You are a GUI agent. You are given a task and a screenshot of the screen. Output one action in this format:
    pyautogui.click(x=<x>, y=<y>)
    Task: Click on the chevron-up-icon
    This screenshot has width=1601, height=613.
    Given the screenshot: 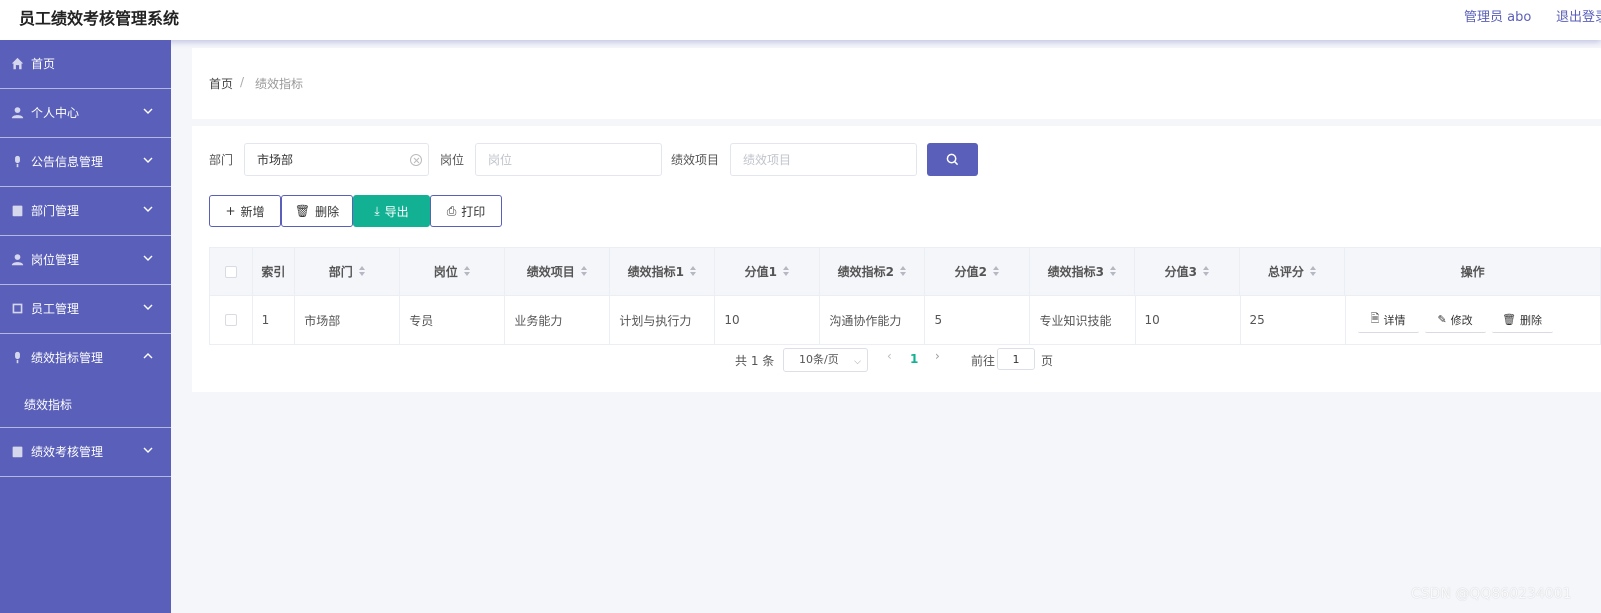 What is the action you would take?
    pyautogui.click(x=149, y=356)
    